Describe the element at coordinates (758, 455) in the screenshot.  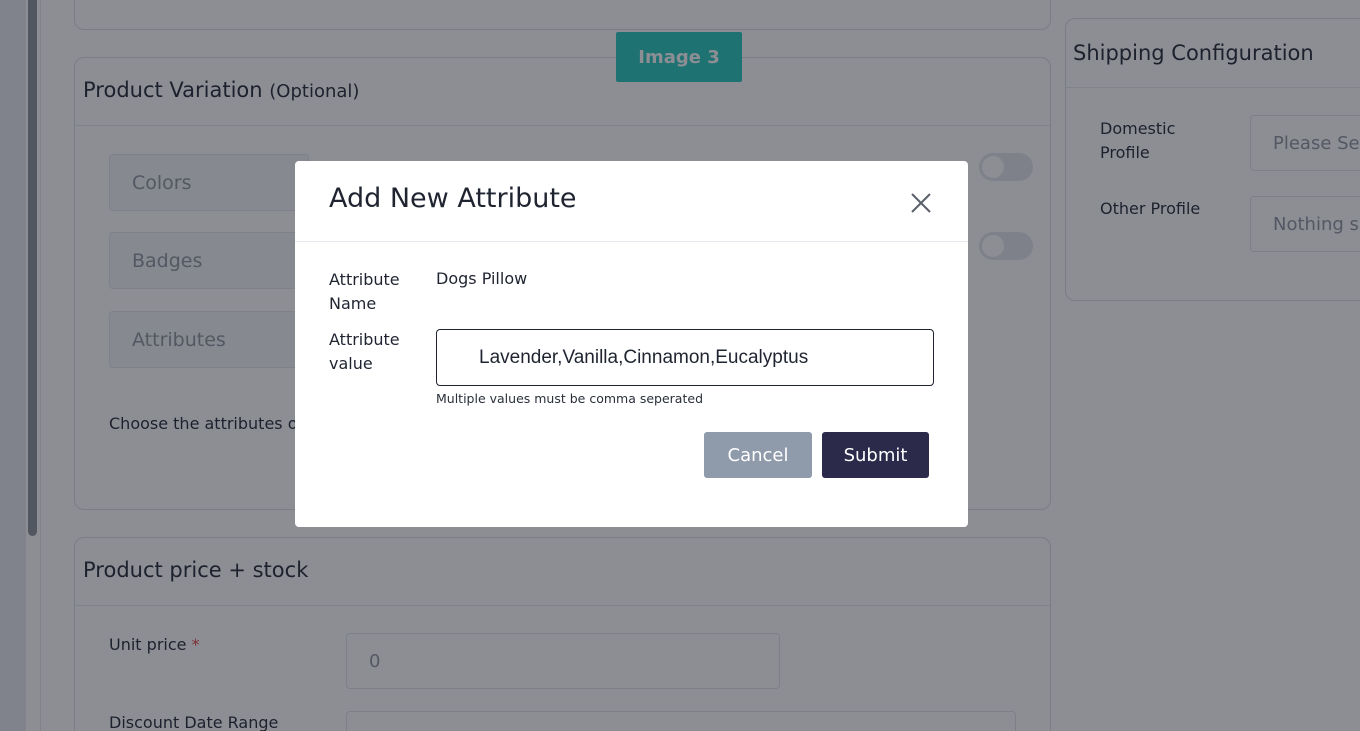
I see `cancel-button: Cancel` at that location.